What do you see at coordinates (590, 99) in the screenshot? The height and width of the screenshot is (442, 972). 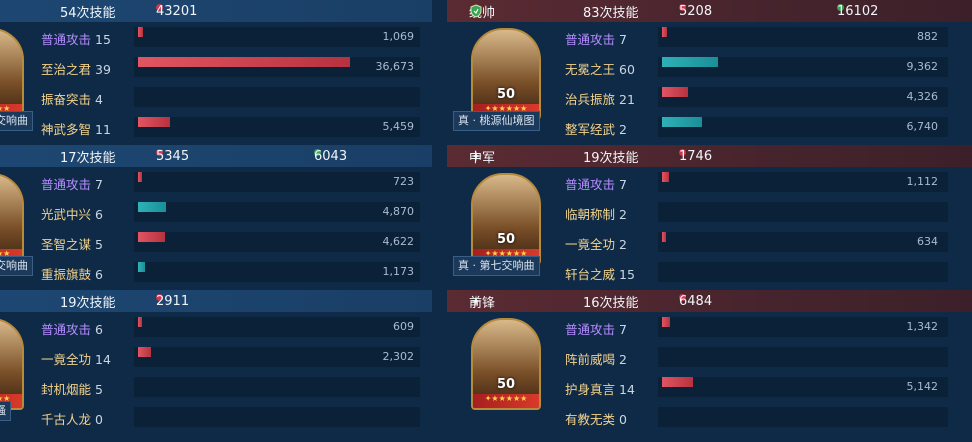 I see `skill-name: 治兵振旅` at bounding box center [590, 99].